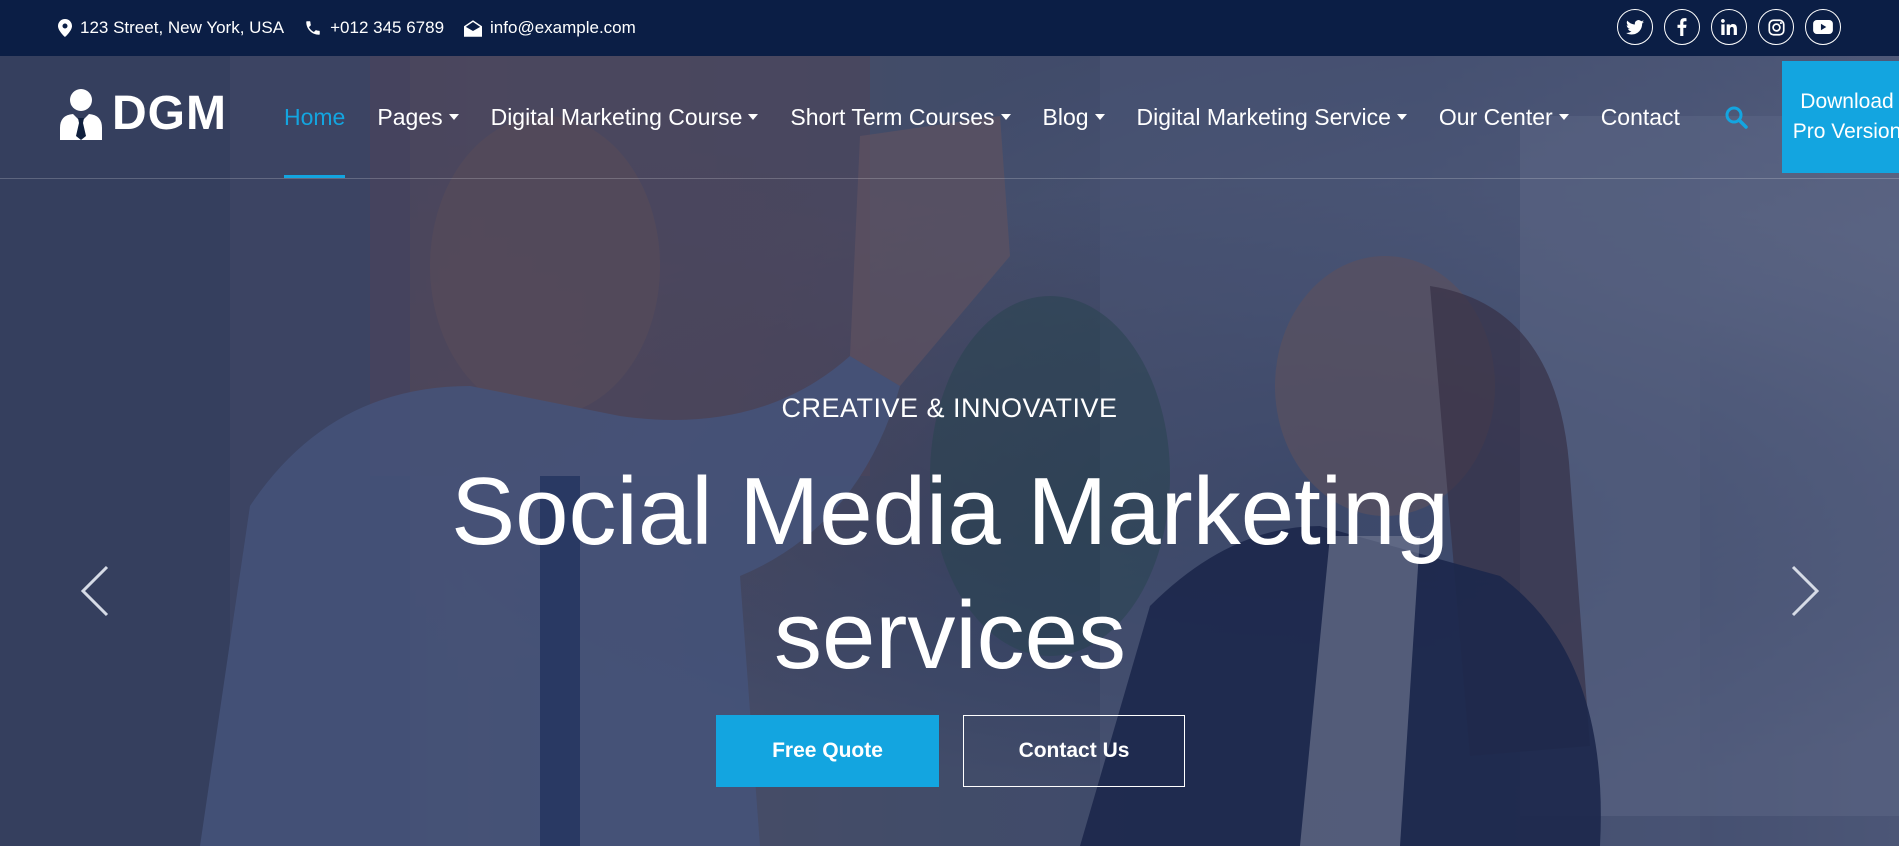 Image resolution: width=1899 pixels, height=846 pixels. I want to click on linkedin-link, so click(1729, 27).